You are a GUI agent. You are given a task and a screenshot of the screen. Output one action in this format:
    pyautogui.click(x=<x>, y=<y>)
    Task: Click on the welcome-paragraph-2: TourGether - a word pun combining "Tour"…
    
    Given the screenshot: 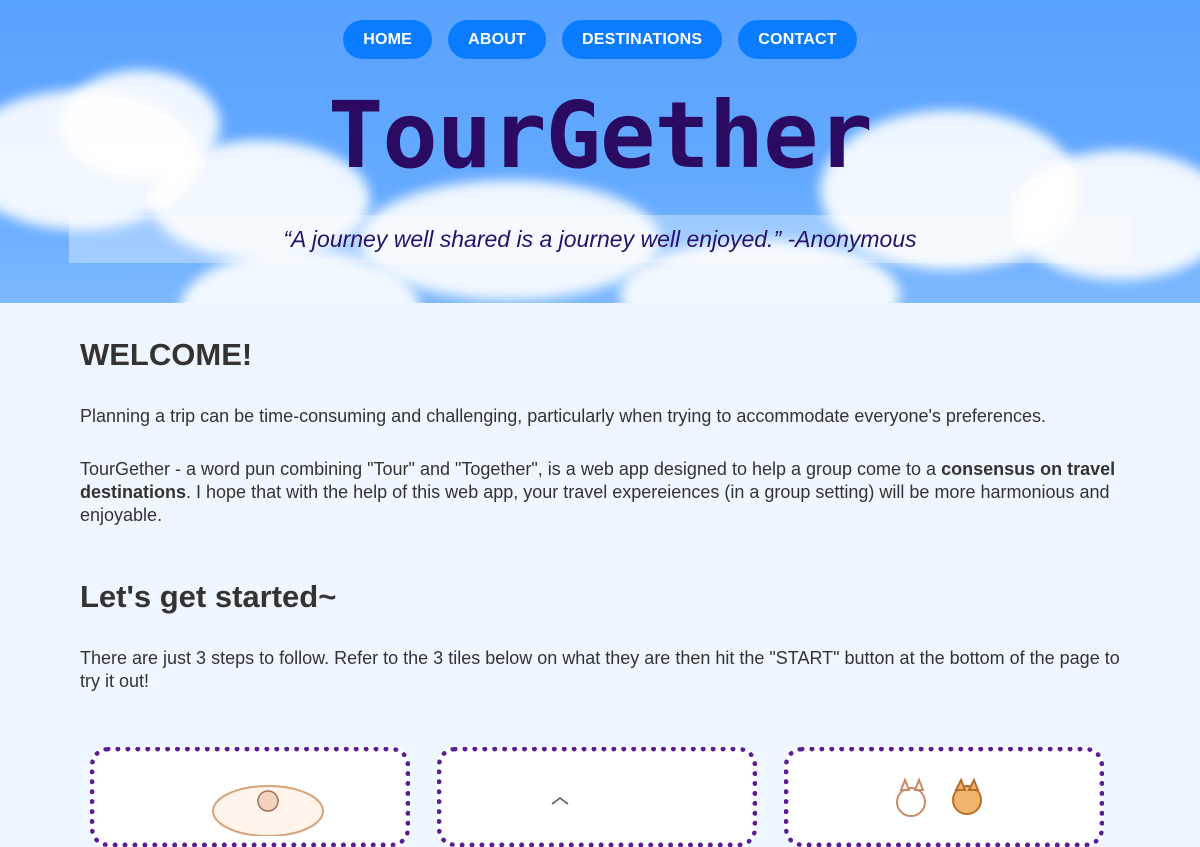 What is the action you would take?
    pyautogui.click(x=600, y=492)
    